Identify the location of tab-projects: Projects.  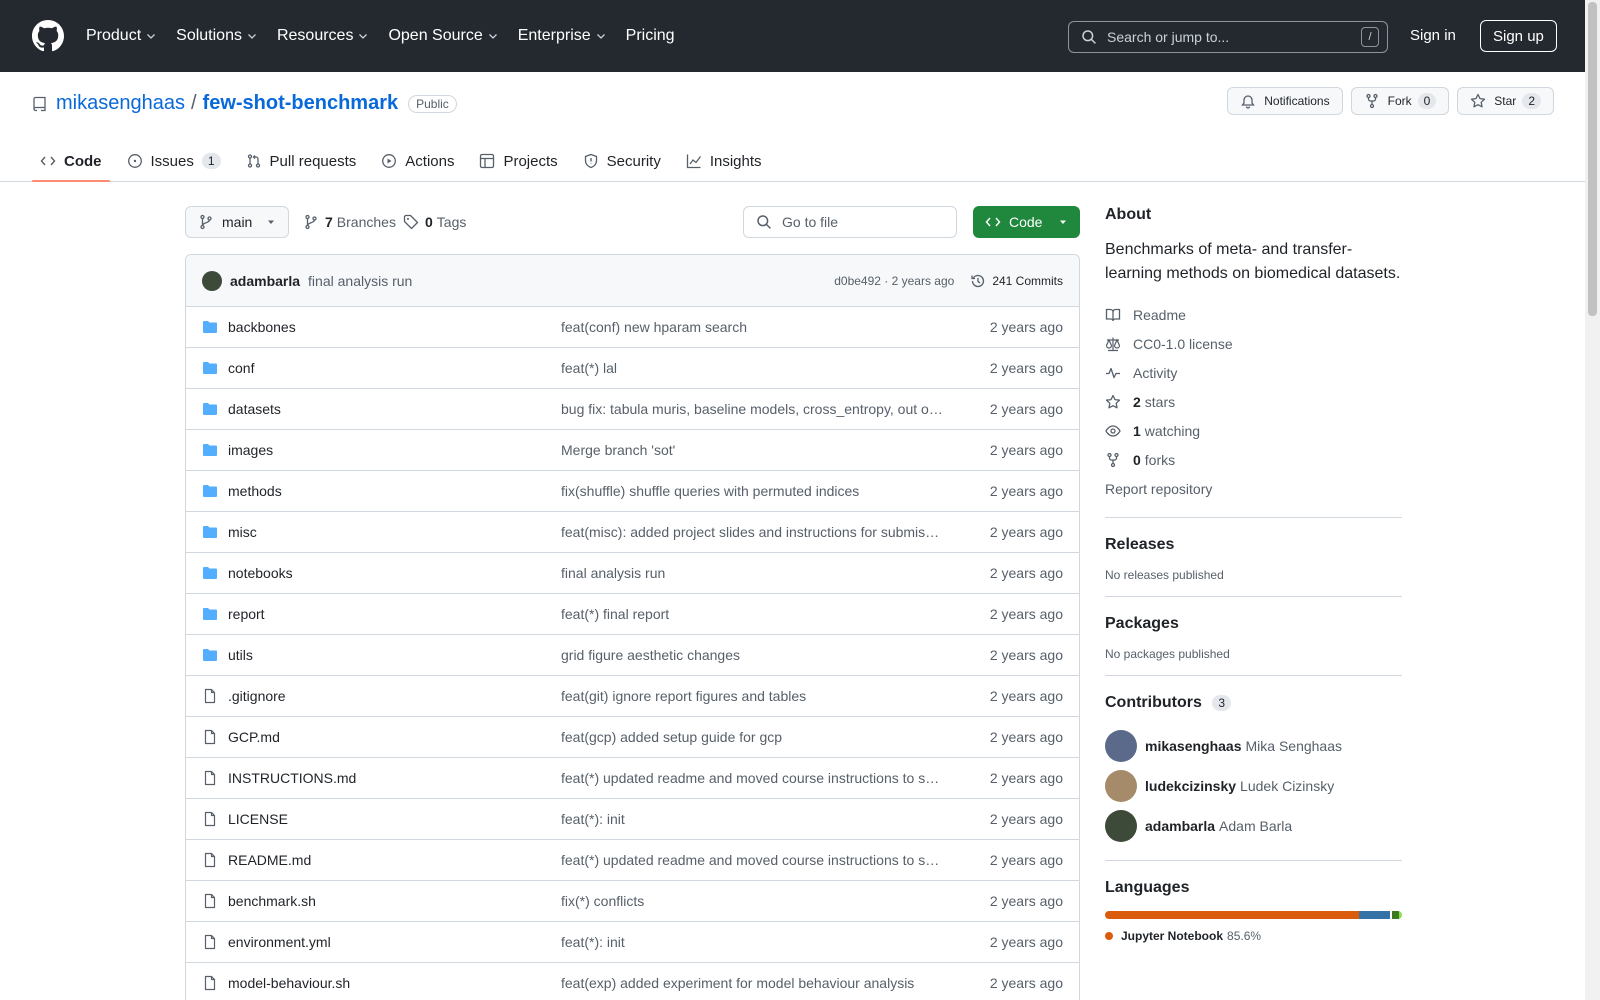
(518, 161).